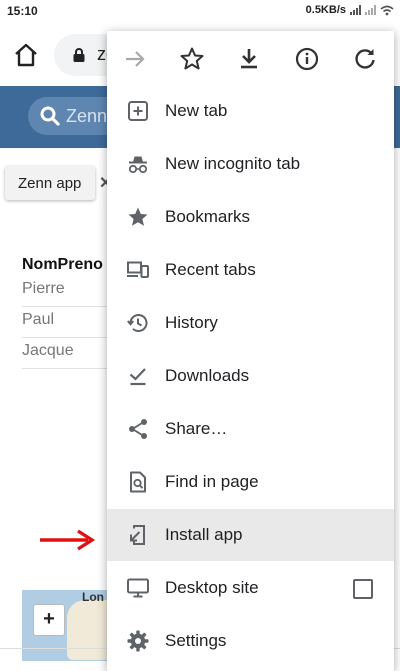  Describe the element at coordinates (137, 535) in the screenshot. I see `install-app-icon` at that location.